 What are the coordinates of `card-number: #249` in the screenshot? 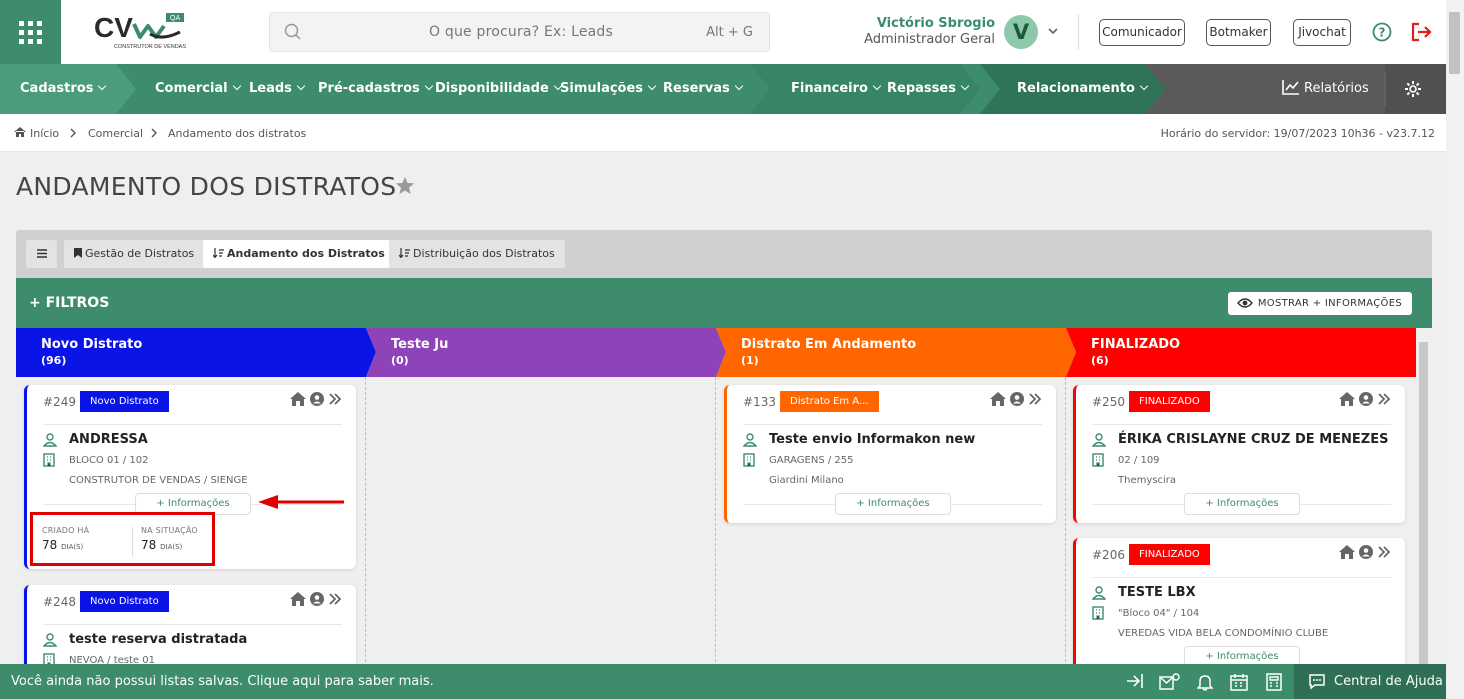 It's located at (59, 402).